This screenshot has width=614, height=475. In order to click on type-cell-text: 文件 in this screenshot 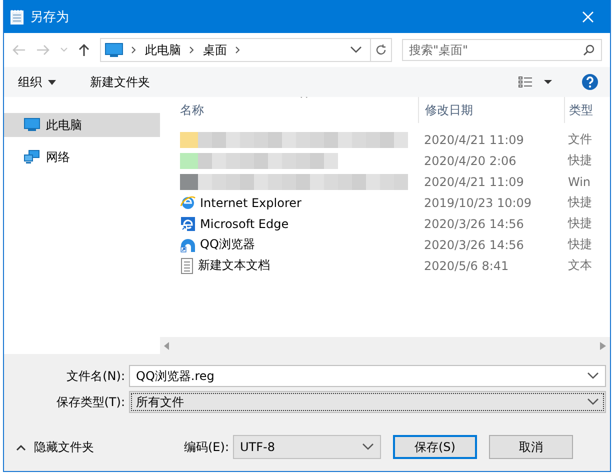, I will do `click(580, 139)`.